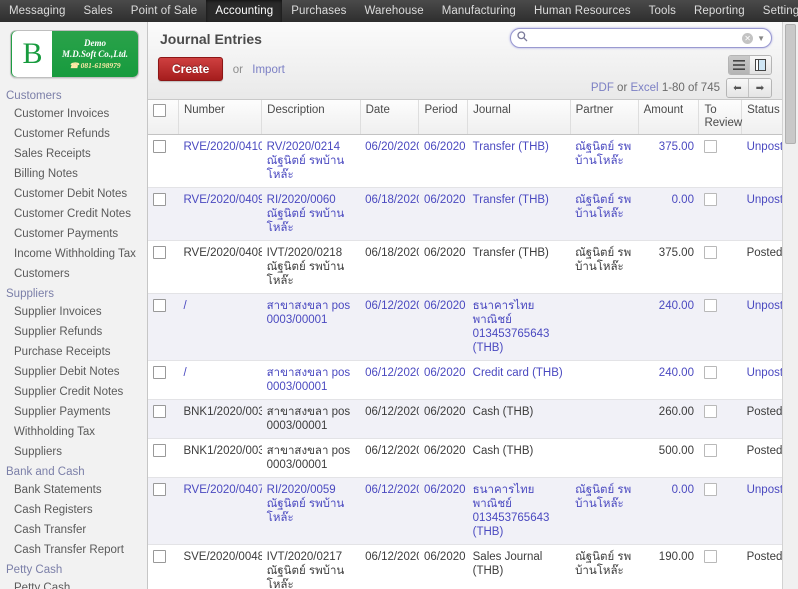  What do you see at coordinates (220, 117) in the screenshot?
I see `column-header-number: Number` at bounding box center [220, 117].